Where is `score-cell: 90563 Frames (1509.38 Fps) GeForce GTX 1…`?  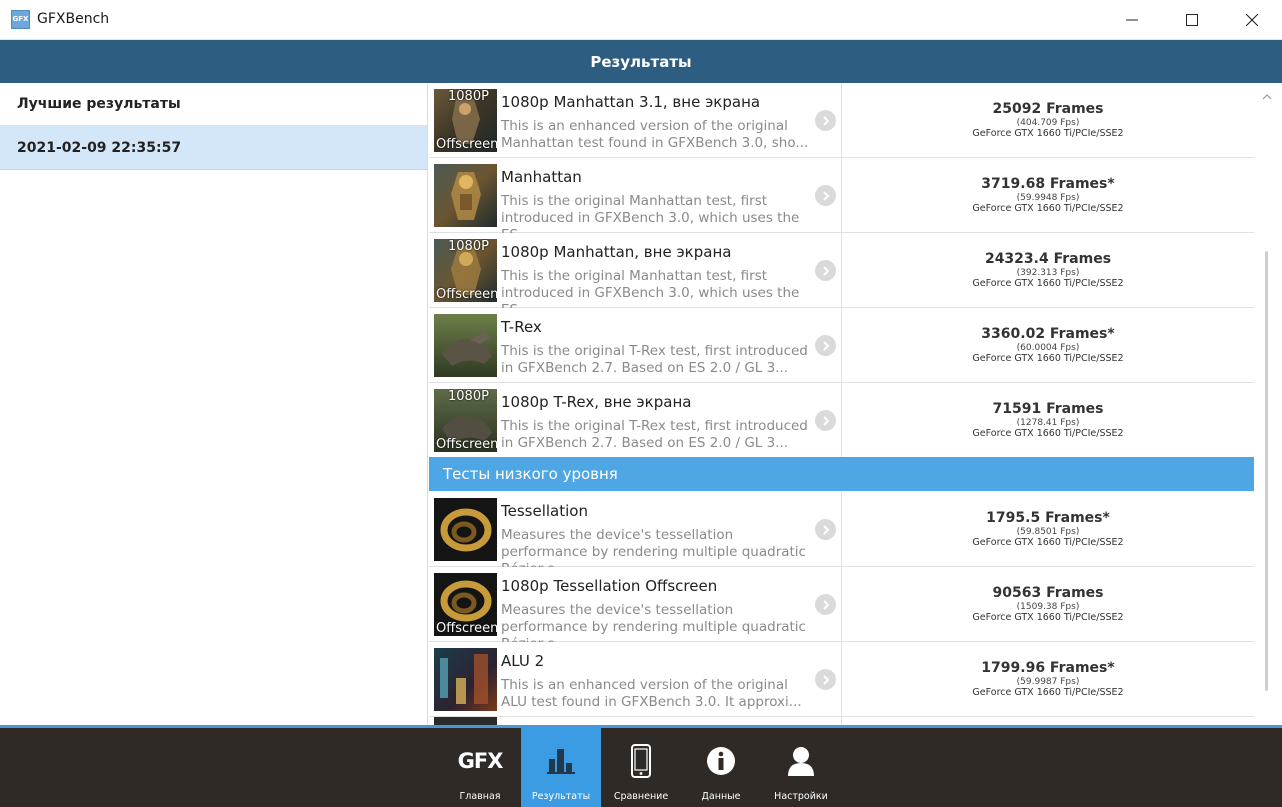 score-cell: 90563 Frames (1509.38 Fps) GeForce GTX 1… is located at coordinates (1048, 604).